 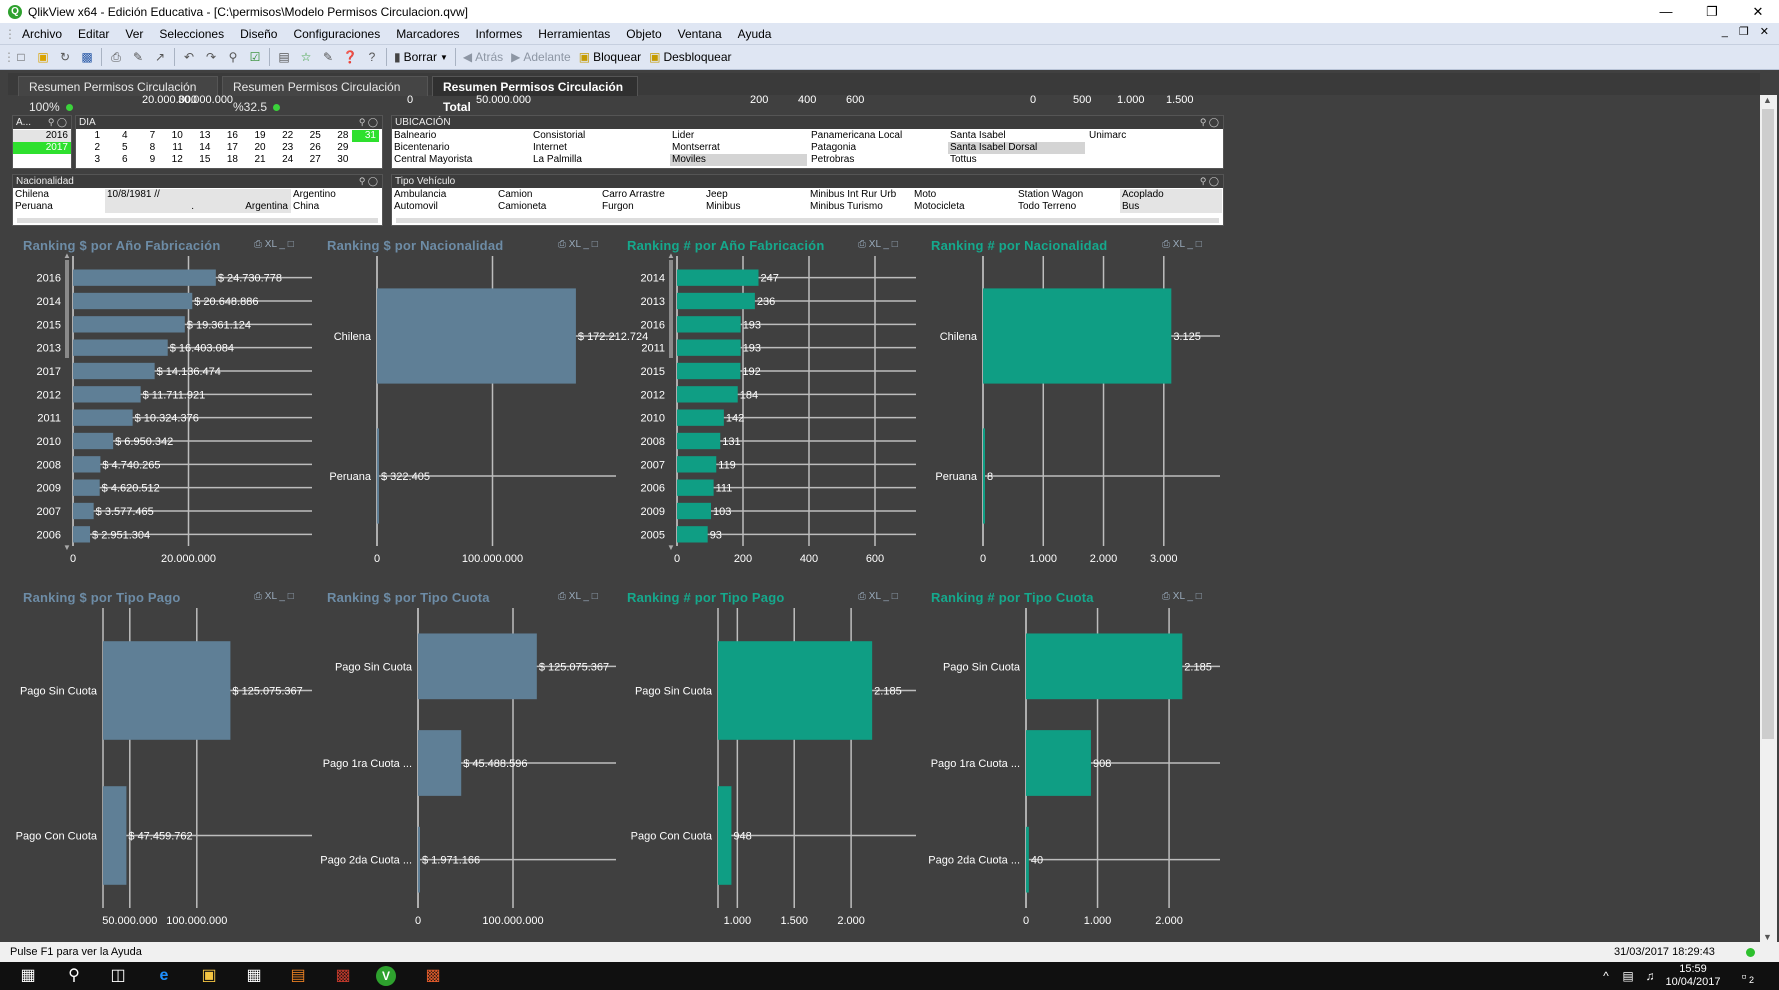 What do you see at coordinates (117, 136) in the screenshot?
I see `list-item-dia: 4` at bounding box center [117, 136].